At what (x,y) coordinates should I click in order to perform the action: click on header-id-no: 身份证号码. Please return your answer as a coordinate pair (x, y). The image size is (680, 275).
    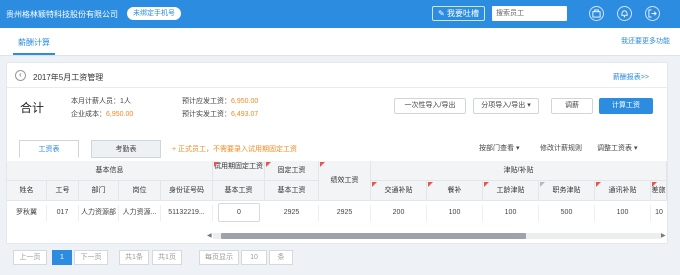
    Looking at the image, I should click on (187, 191).